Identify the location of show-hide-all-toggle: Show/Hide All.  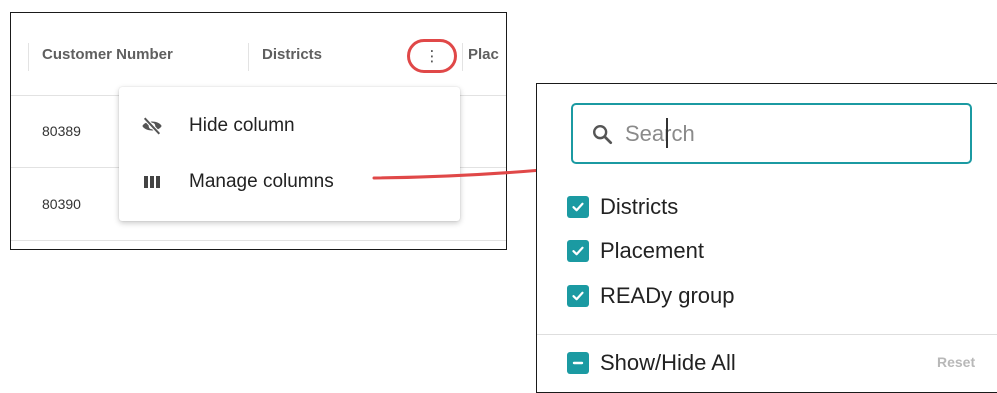
(651, 363).